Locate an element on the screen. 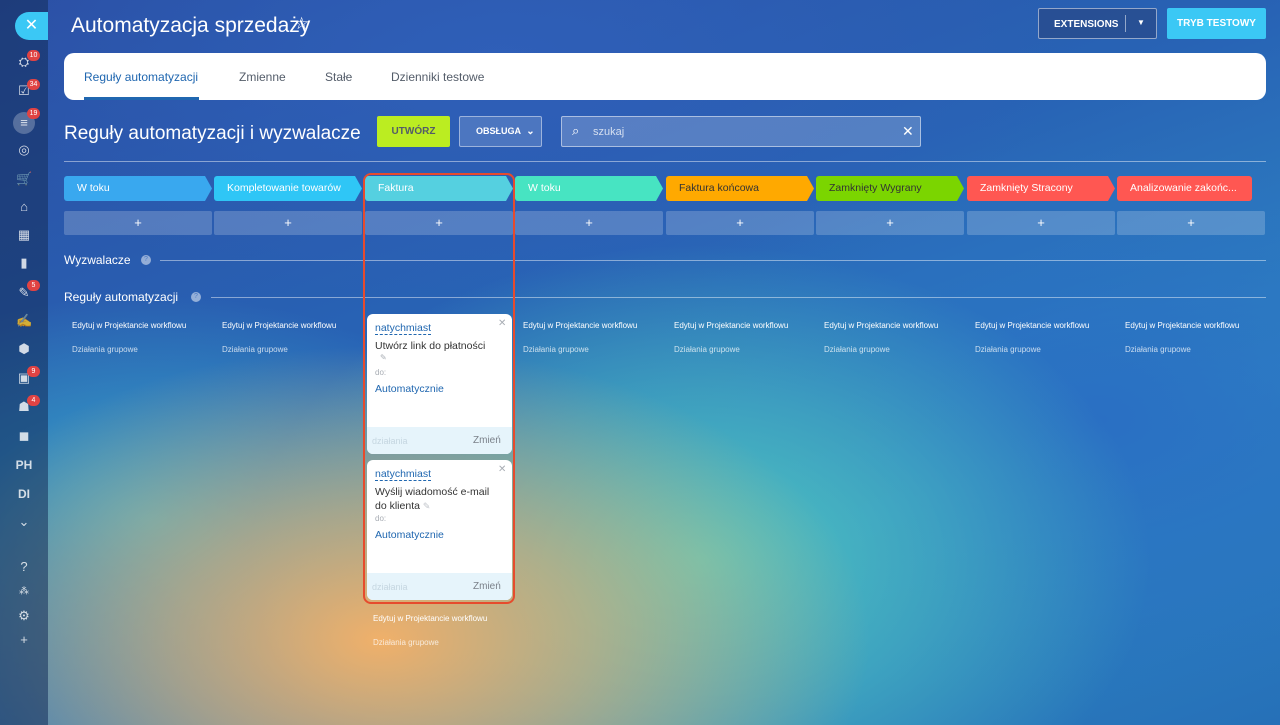 The height and width of the screenshot is (725, 1280). robot-name: Utwórz link do płatności is located at coordinates (439, 346).